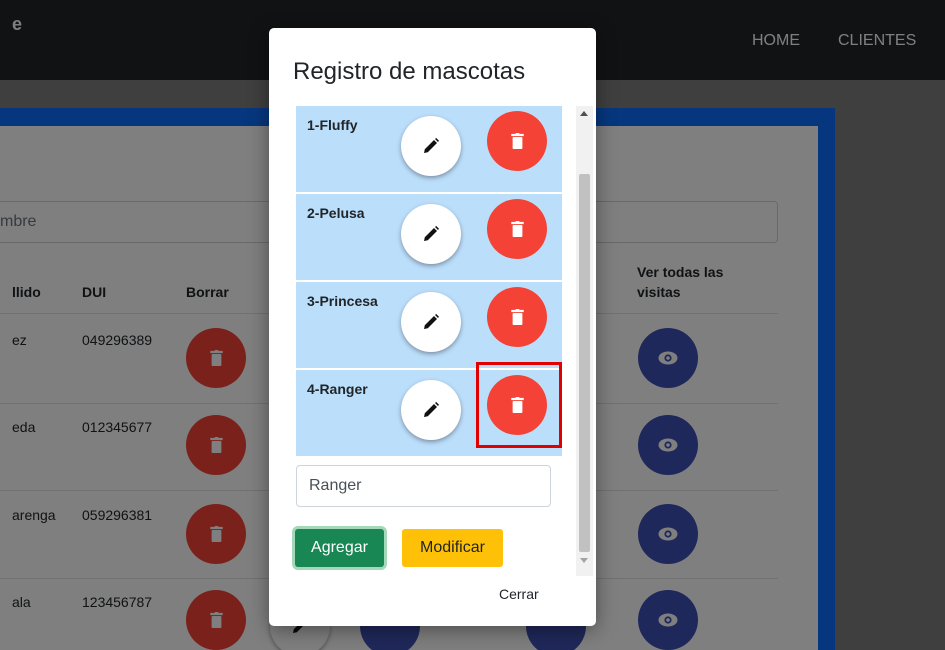 The image size is (945, 650). I want to click on pet-name: 3-Princesa, so click(342, 301).